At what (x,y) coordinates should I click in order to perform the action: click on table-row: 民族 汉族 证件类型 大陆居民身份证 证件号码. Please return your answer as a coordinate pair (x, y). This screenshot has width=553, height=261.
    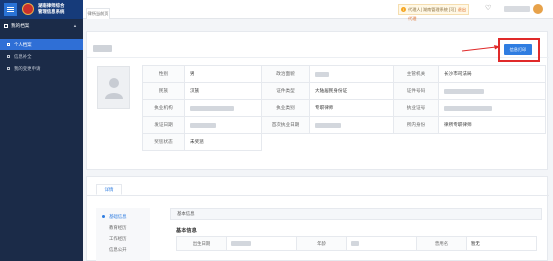
    Looking at the image, I should click on (344, 91).